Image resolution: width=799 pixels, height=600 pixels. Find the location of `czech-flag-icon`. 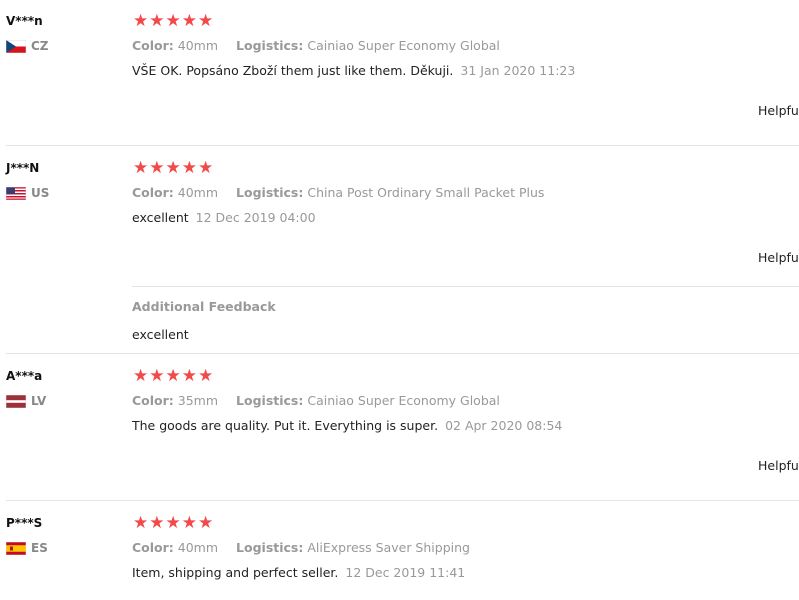

czech-flag-icon is located at coordinates (16, 46).